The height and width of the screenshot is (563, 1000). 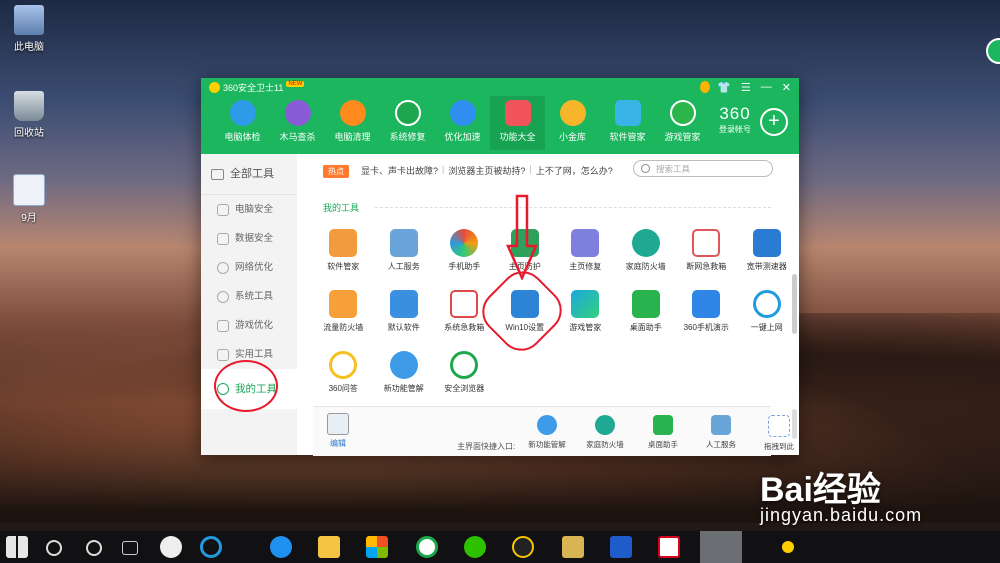 What do you see at coordinates (352, 113) in the screenshot?
I see `cleanup-icon` at bounding box center [352, 113].